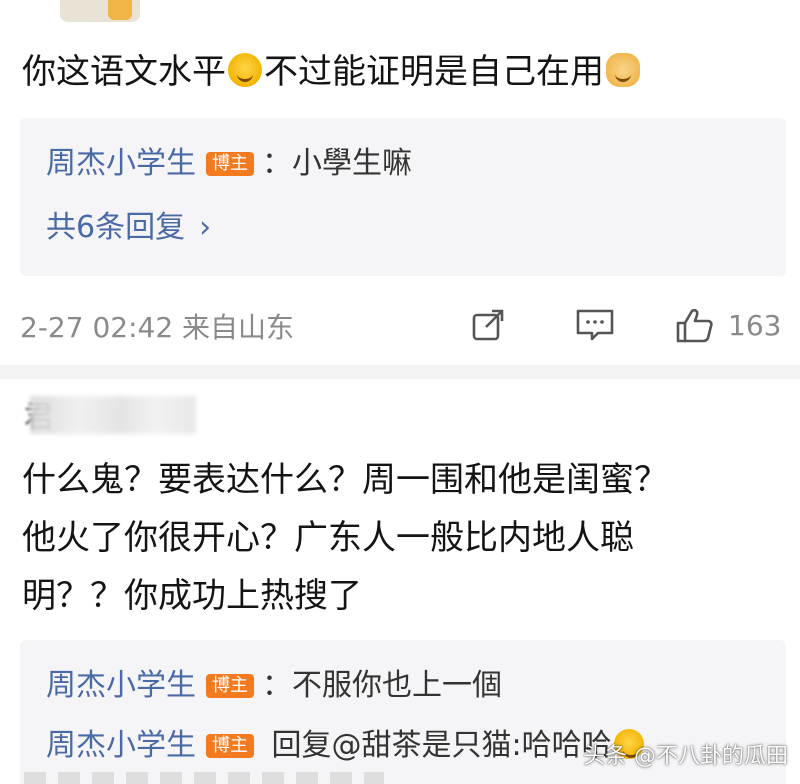 The height and width of the screenshot is (784, 800). What do you see at coordinates (434, 72) in the screenshot?
I see `comment-text-part: 不过能证明是自己在用` at bounding box center [434, 72].